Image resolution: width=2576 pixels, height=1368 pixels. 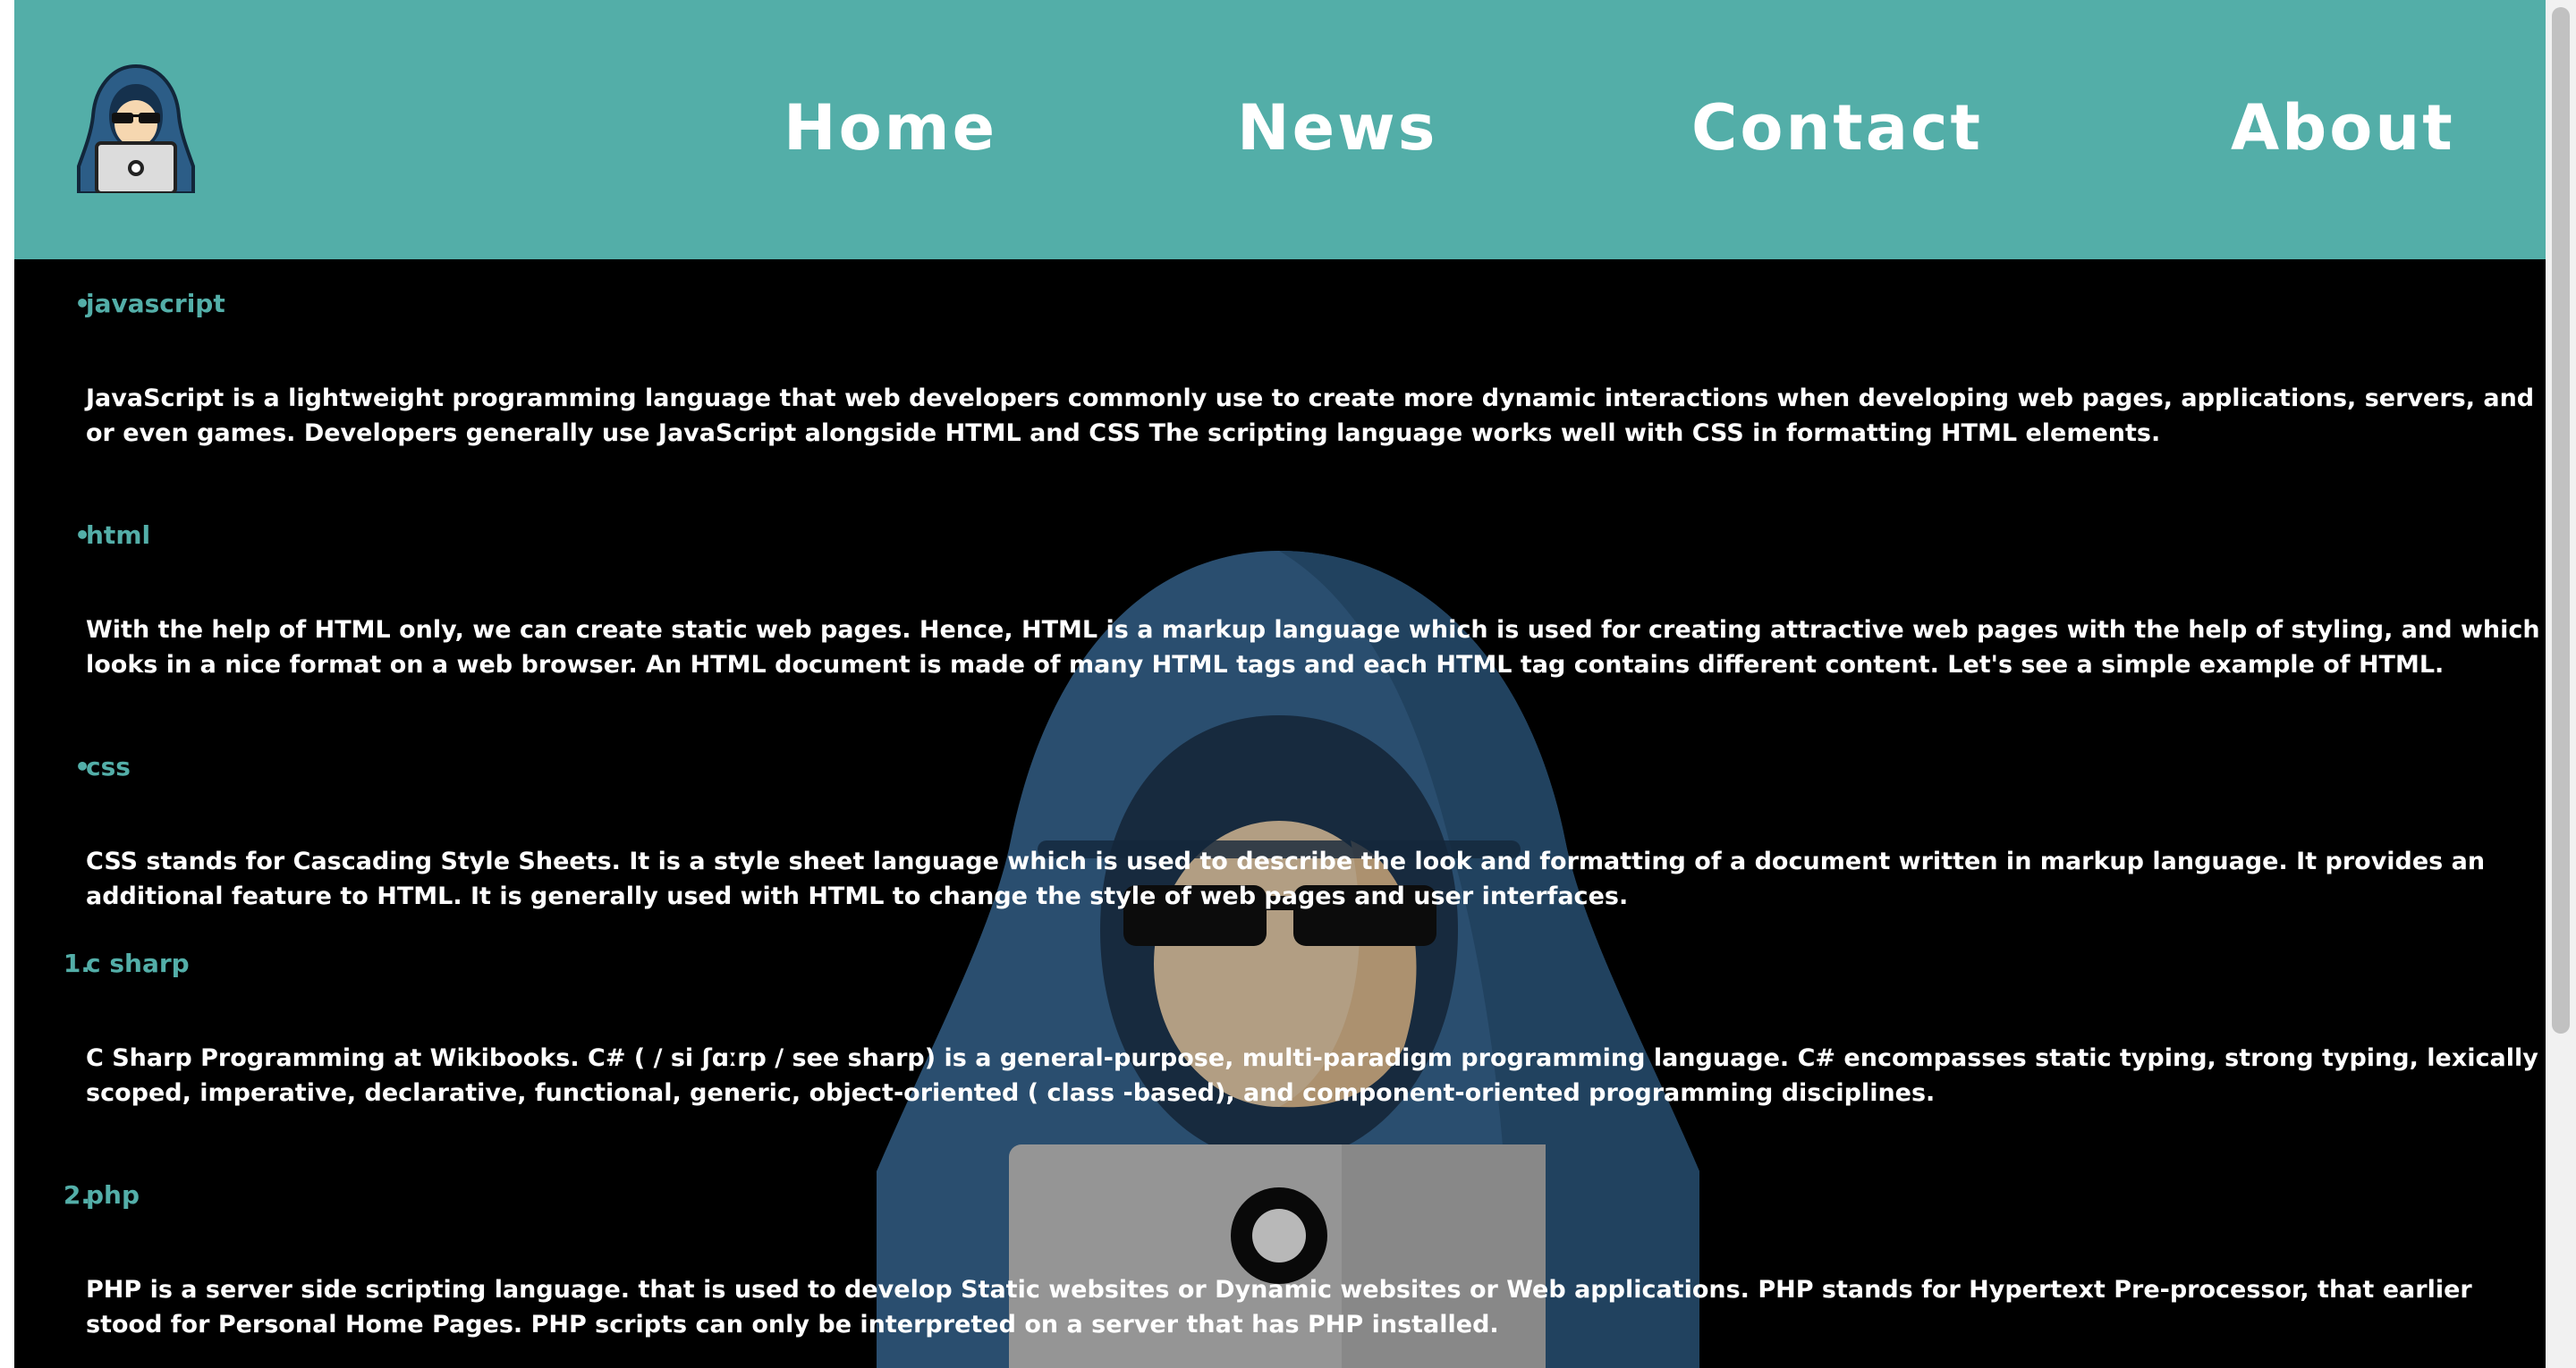 I want to click on list-item-title: c sharp, so click(x=138, y=963).